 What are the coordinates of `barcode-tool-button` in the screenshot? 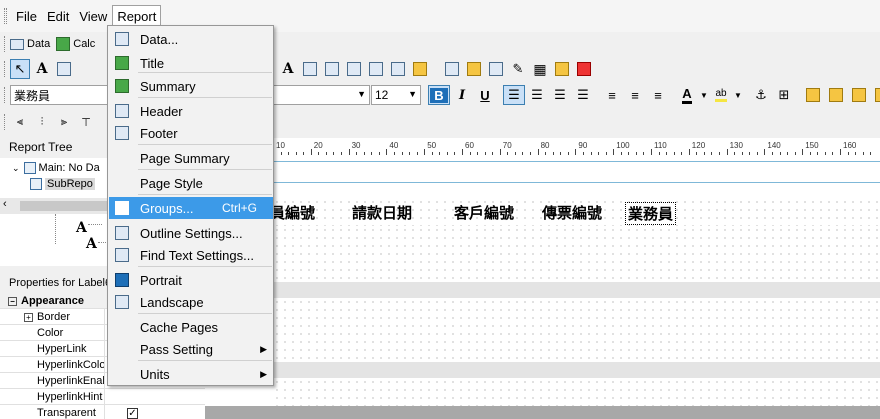 It's located at (452, 69).